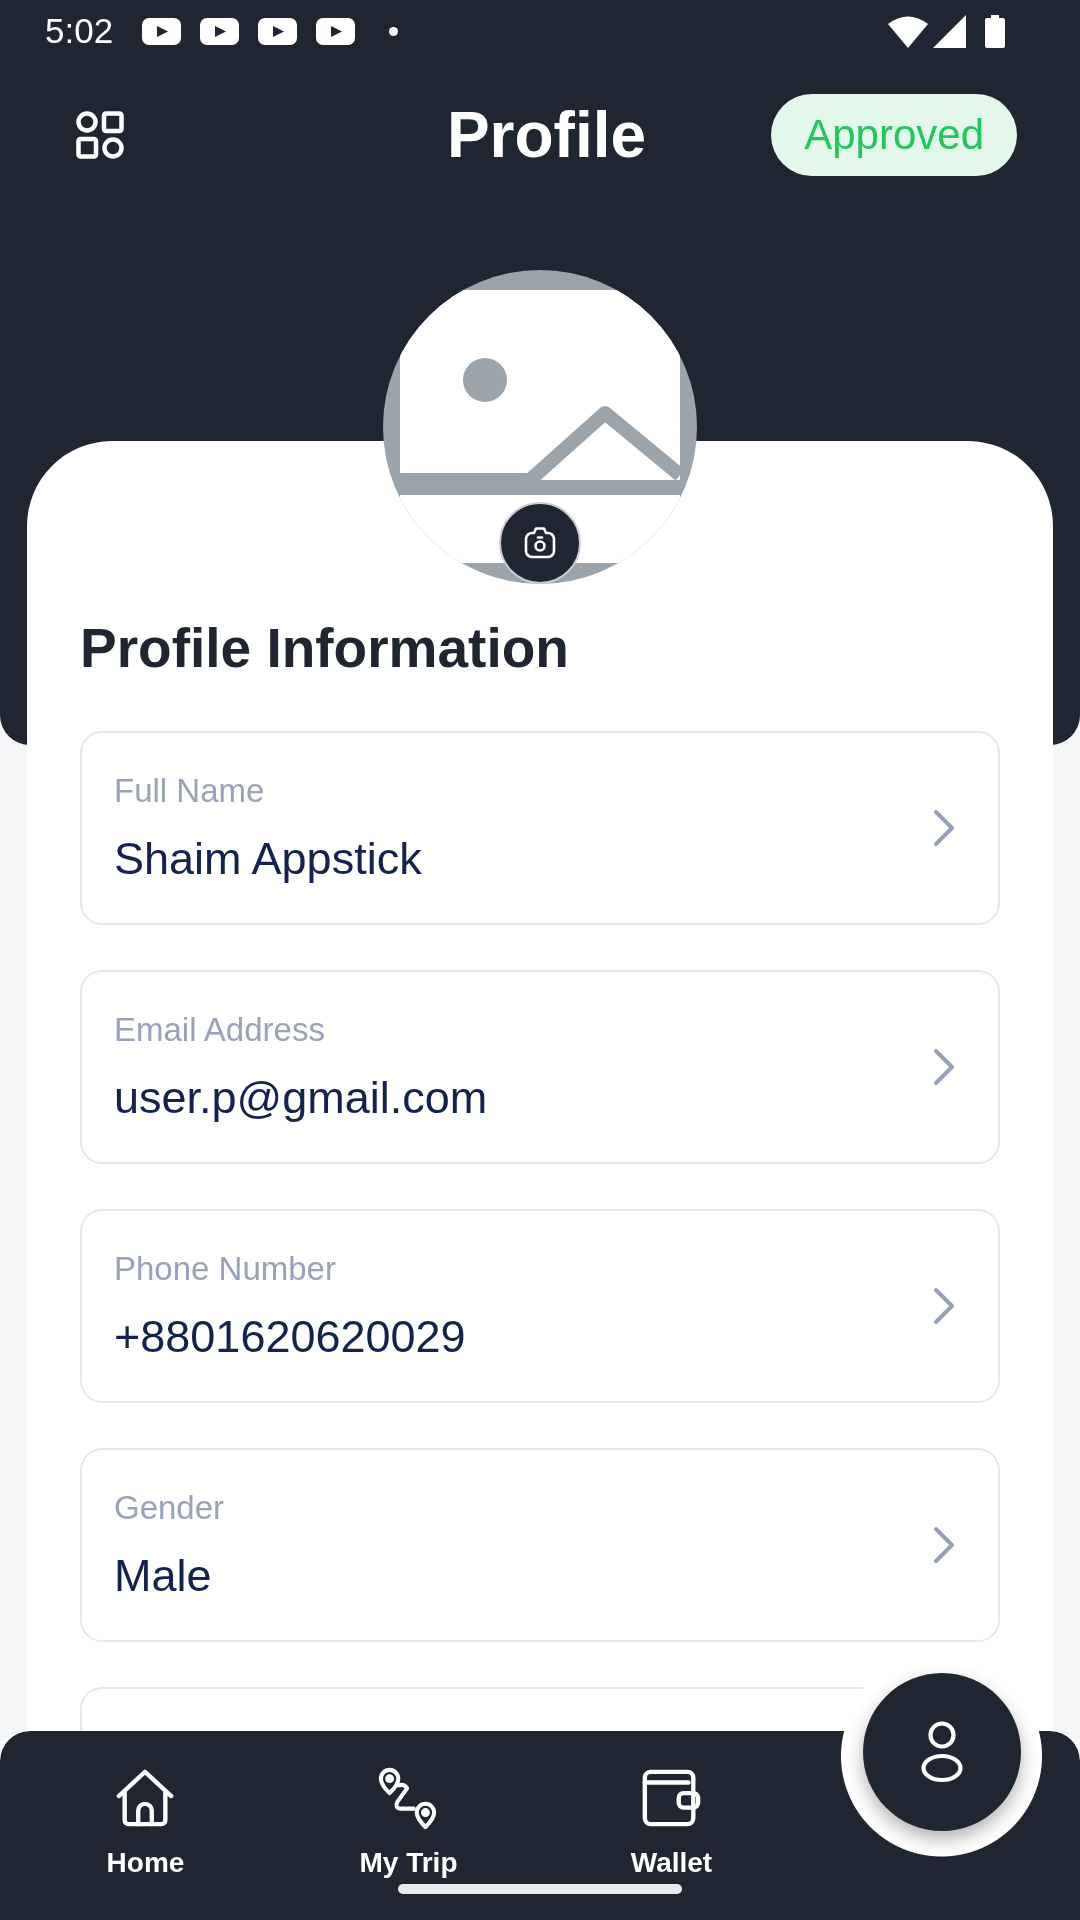  What do you see at coordinates (949, 31) in the screenshot?
I see `signal-icon` at bounding box center [949, 31].